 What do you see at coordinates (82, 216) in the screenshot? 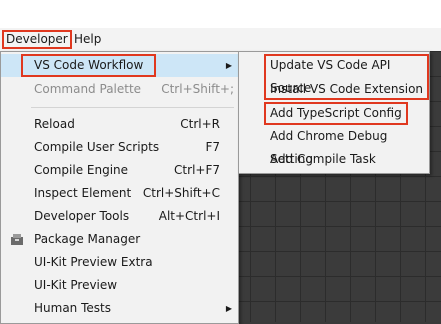
I see `menu-item-label: Developer Tools` at bounding box center [82, 216].